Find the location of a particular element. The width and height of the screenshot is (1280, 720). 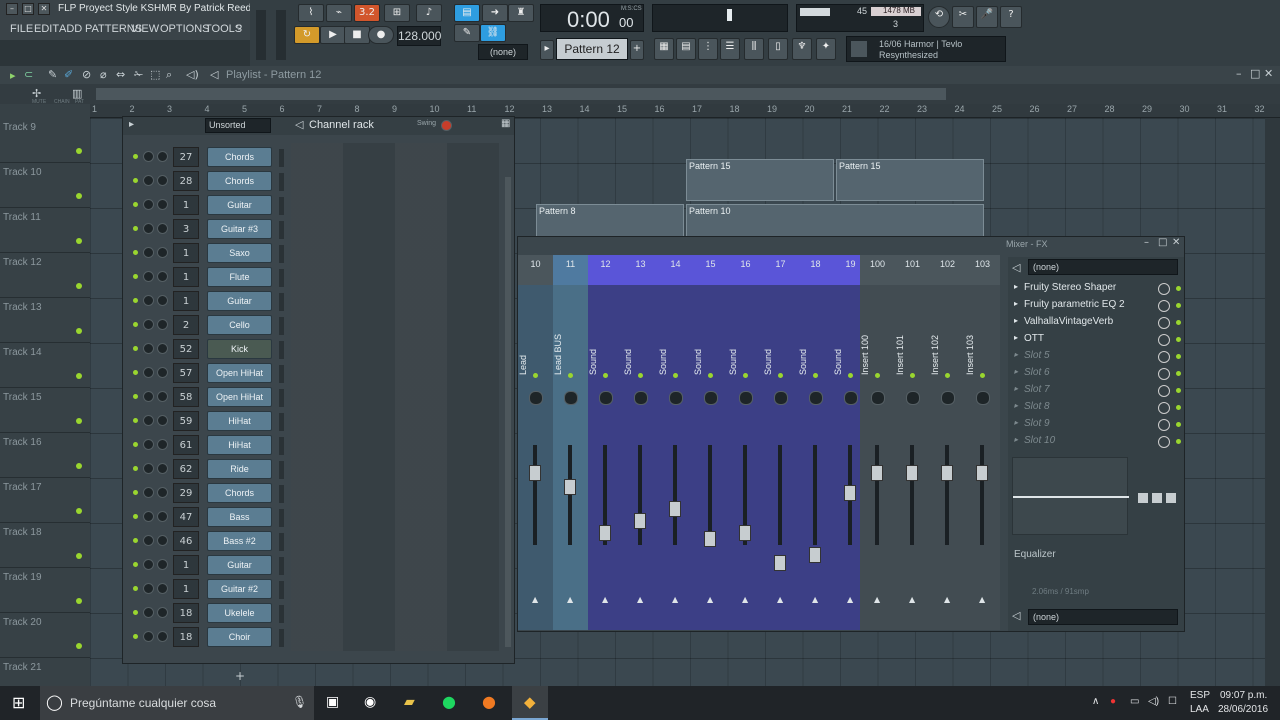

undo-icon: ⟲ is located at coordinates (939, 17).